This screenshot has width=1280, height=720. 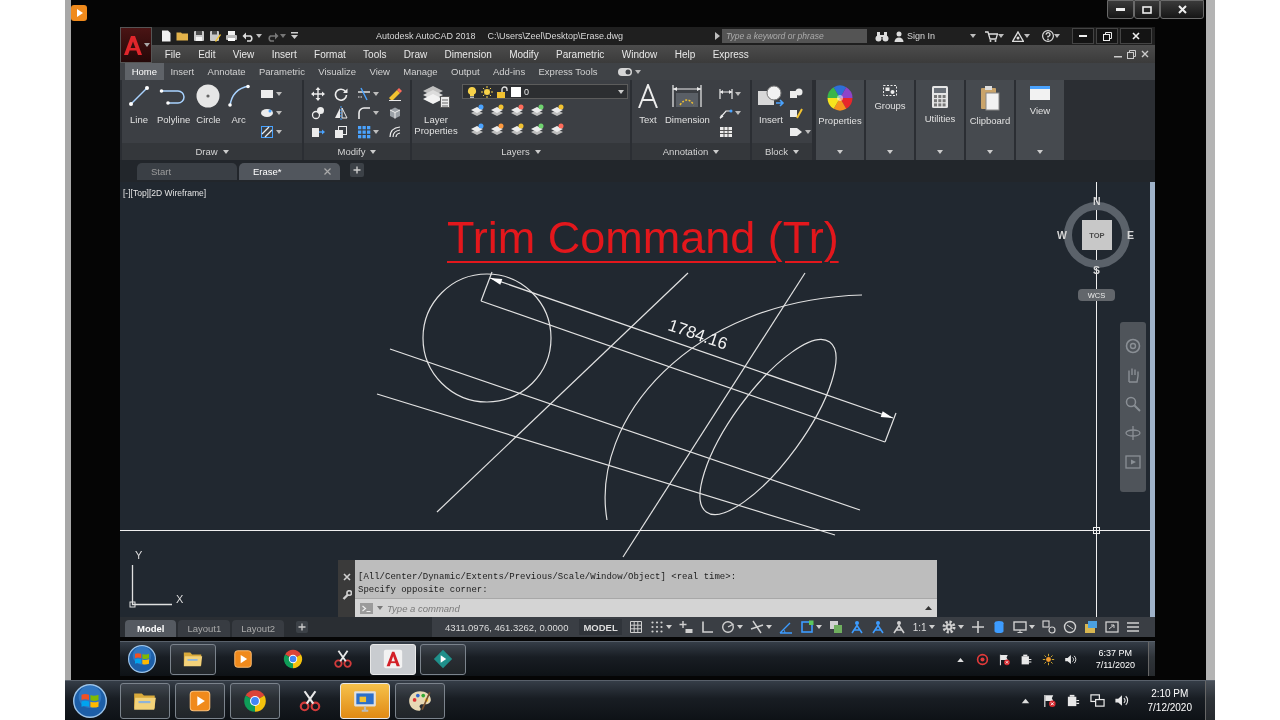 What do you see at coordinates (182, 36) in the screenshot?
I see `folder-icon` at bounding box center [182, 36].